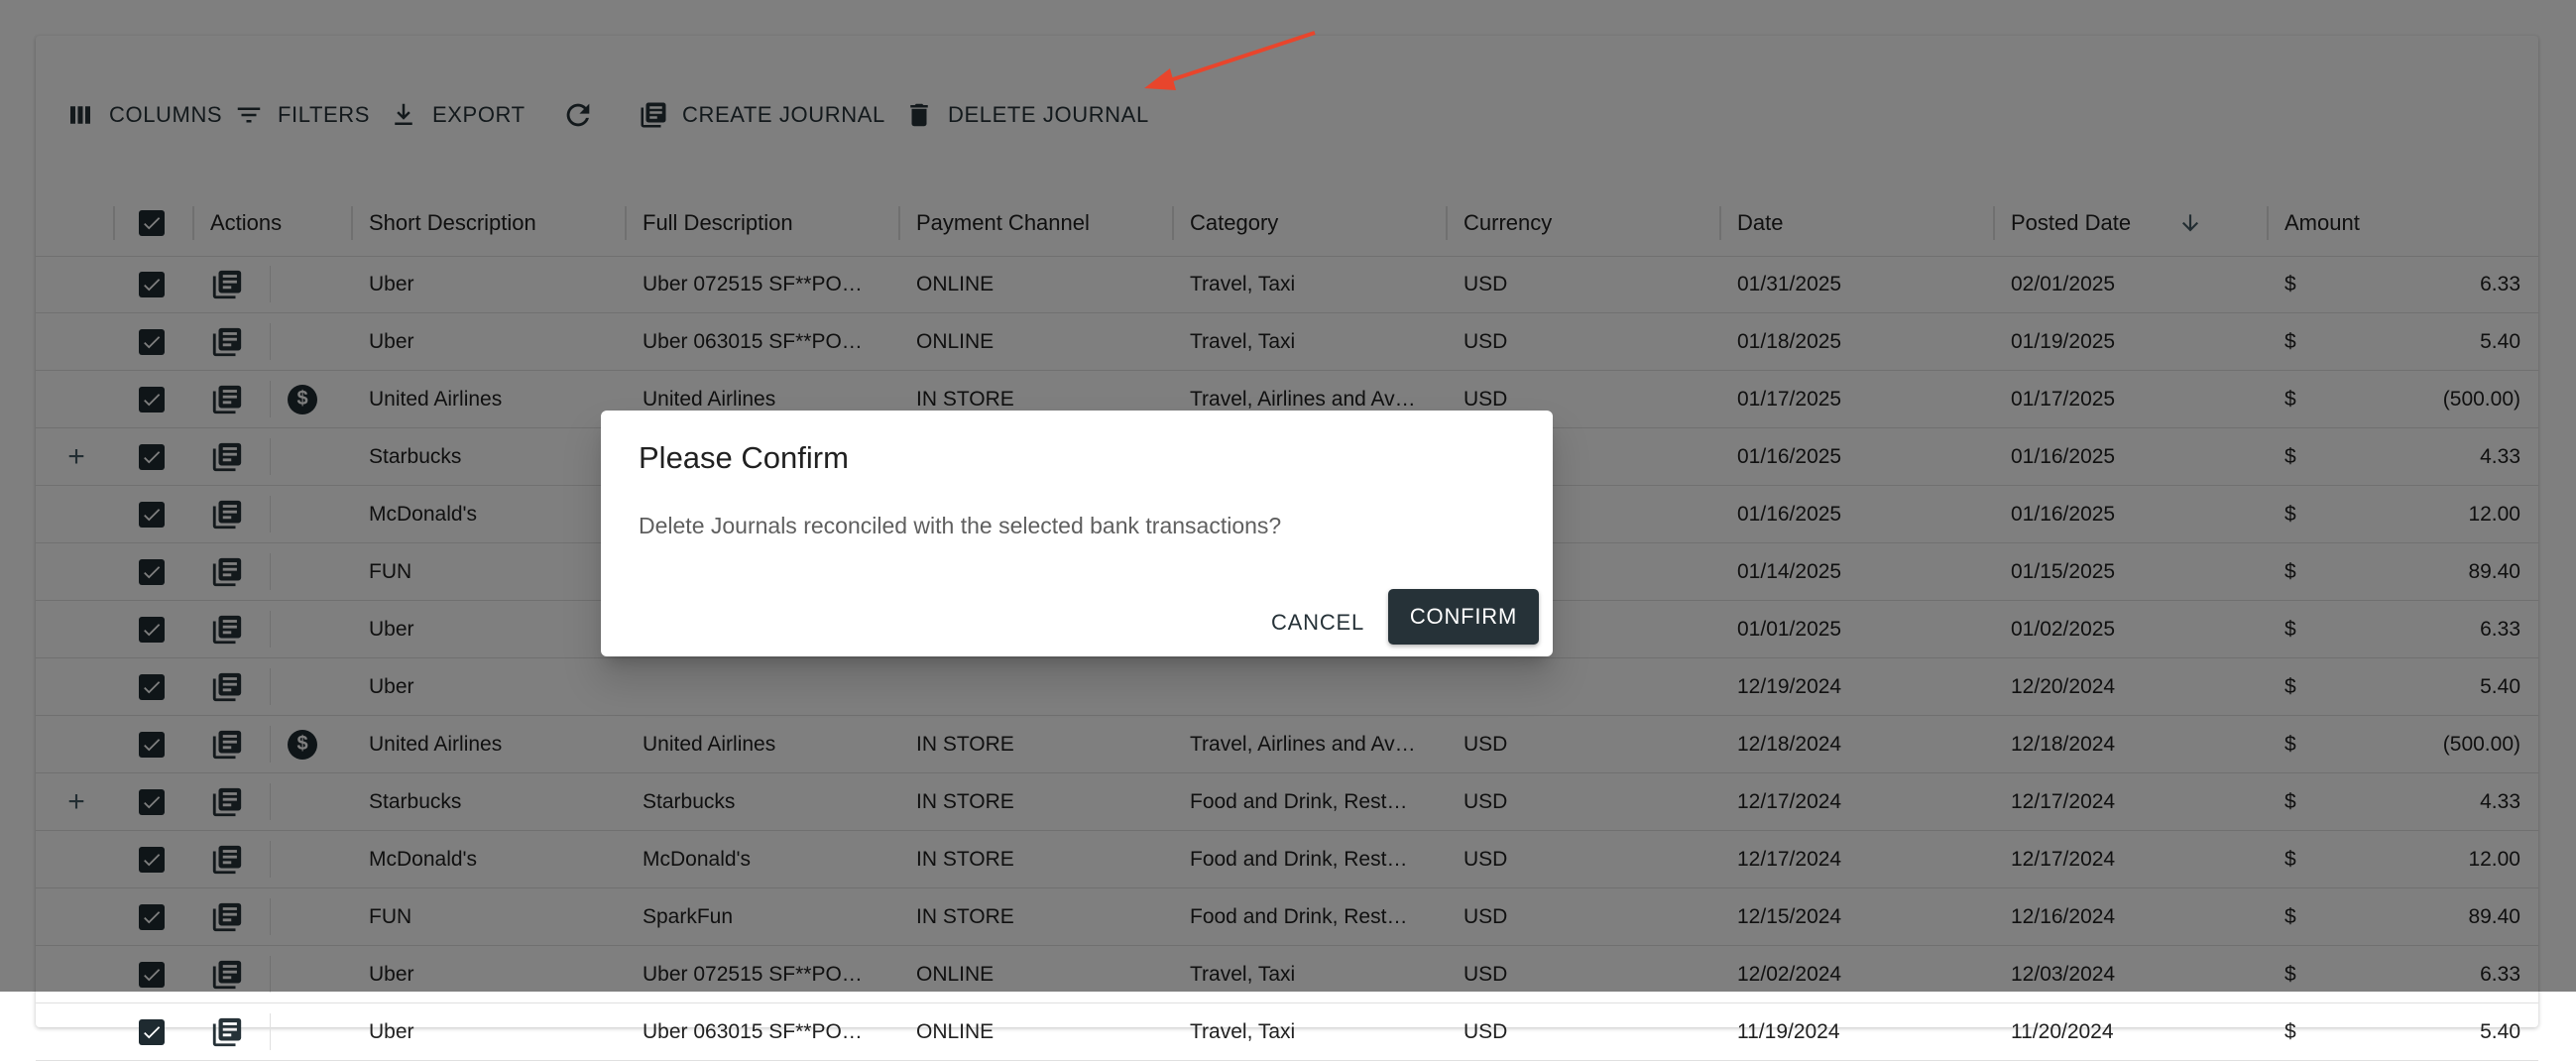 The image size is (2576, 1061). I want to click on confirm-label: Confirm, so click(1463, 616).